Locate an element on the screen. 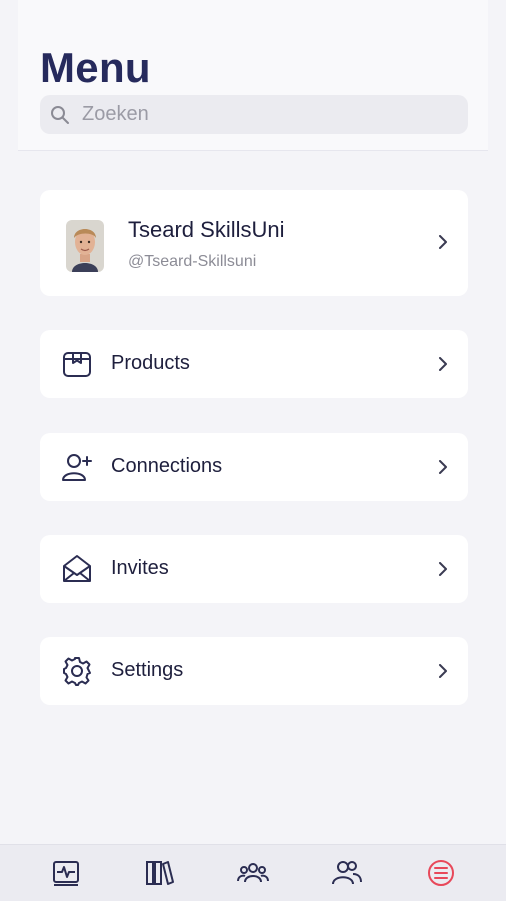 This screenshot has width=506, height=901. menu-item-label: Settings is located at coordinates (147, 670).